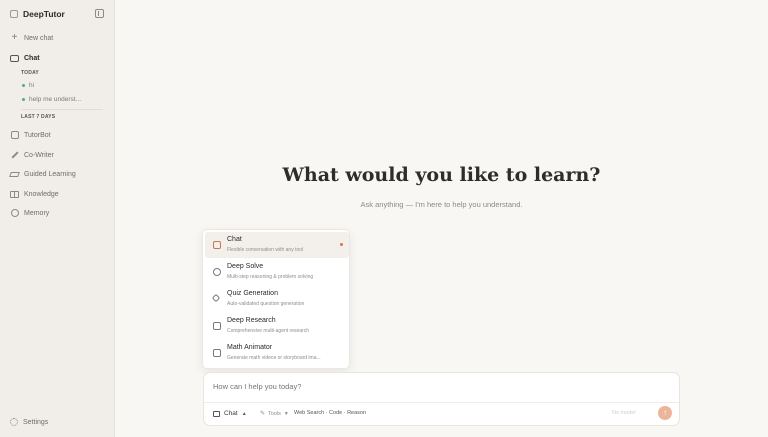 This screenshot has width=768, height=437. What do you see at coordinates (217, 353) in the screenshot?
I see `clapperboard-icon` at bounding box center [217, 353].